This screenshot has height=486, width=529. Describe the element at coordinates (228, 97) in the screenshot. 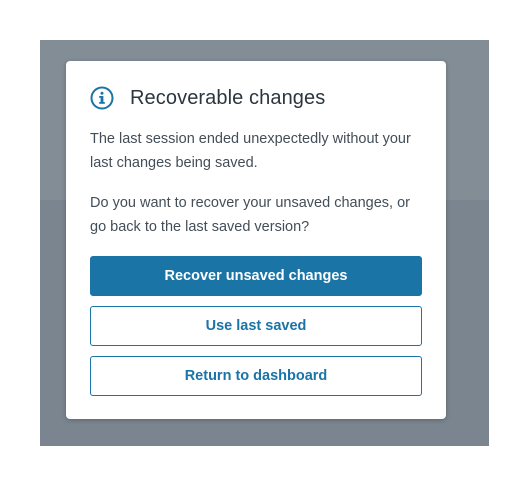

I see `dialog-title: Recoverable changes` at that location.